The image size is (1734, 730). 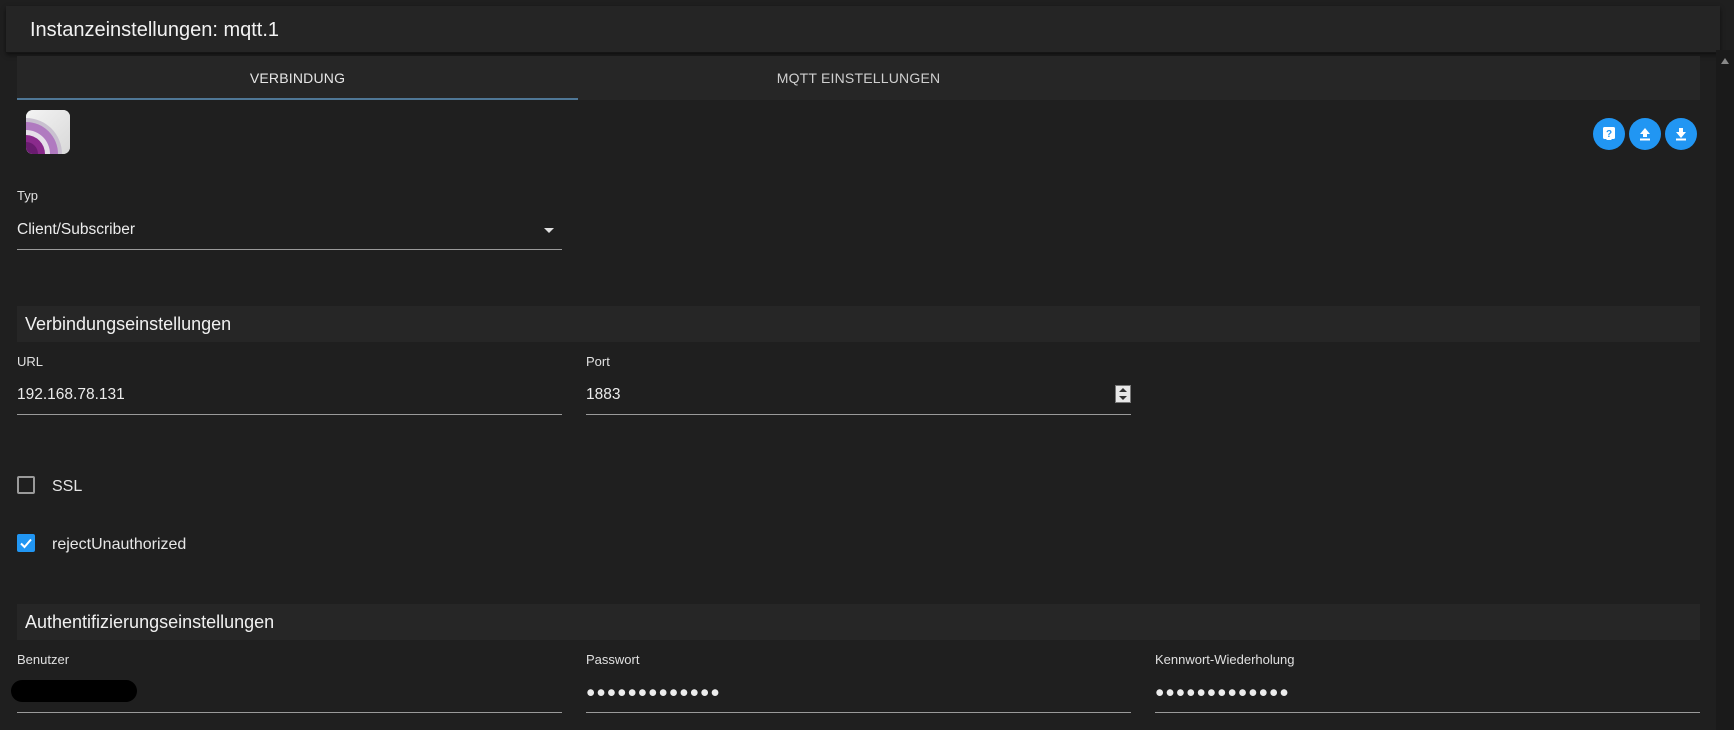 I want to click on dialog-title: Instanzeinstellungen: mqtt.1, so click(x=155, y=30).